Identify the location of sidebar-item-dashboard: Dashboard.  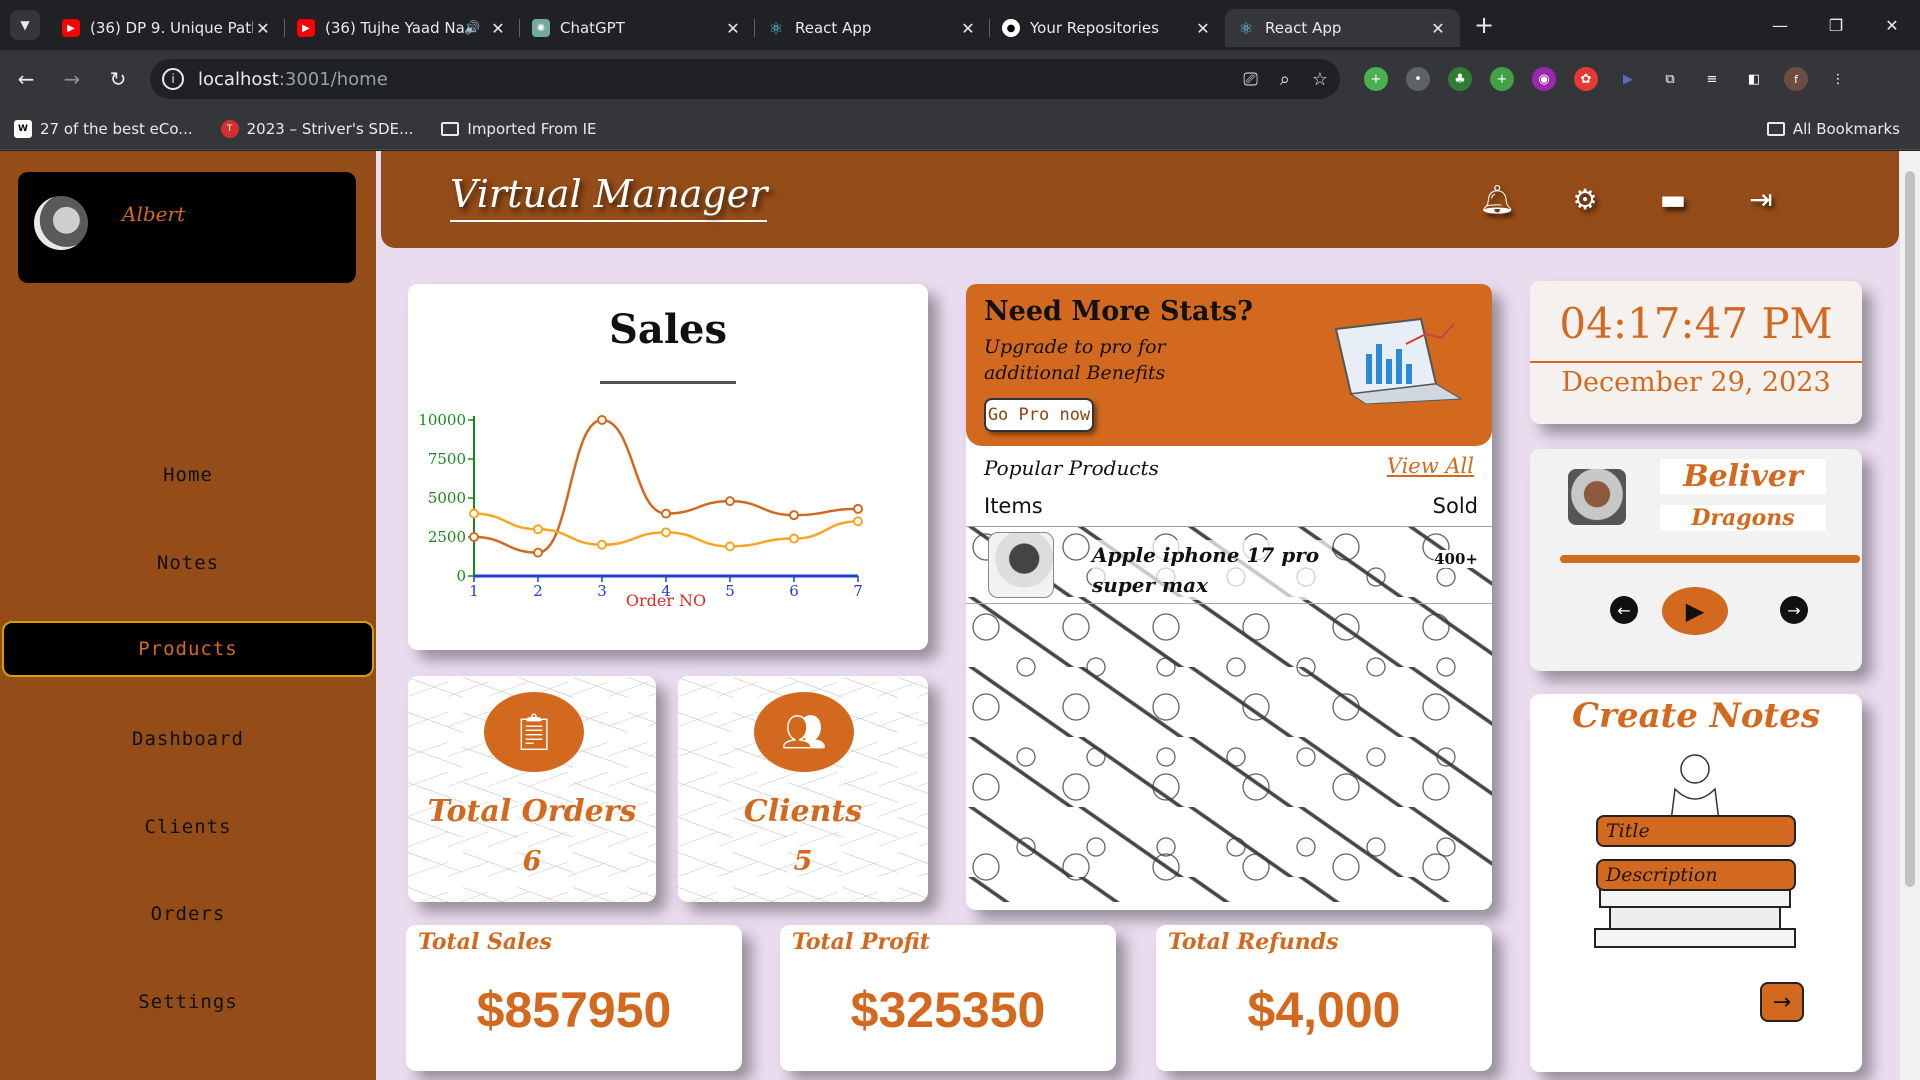
(188, 739).